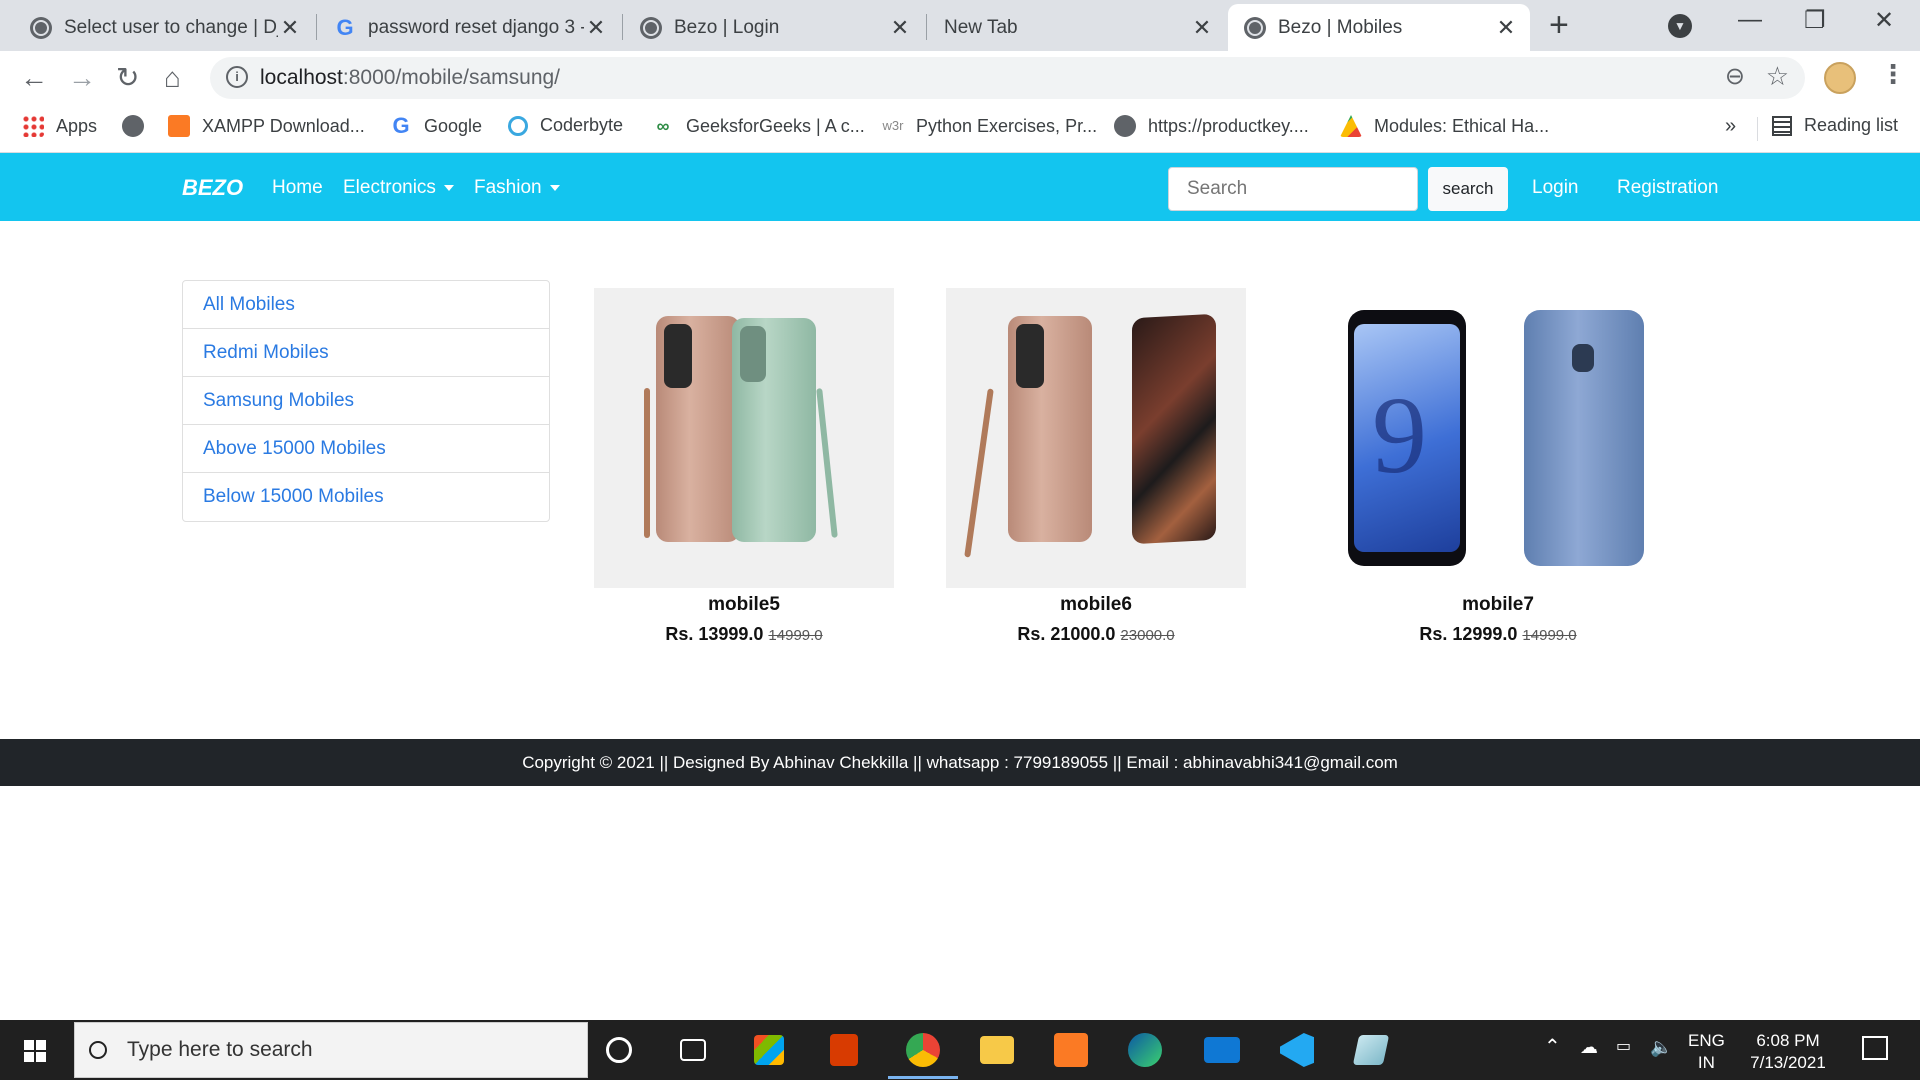 The width and height of the screenshot is (1920, 1080). What do you see at coordinates (1222, 1050) in the screenshot?
I see `mail-icon` at bounding box center [1222, 1050].